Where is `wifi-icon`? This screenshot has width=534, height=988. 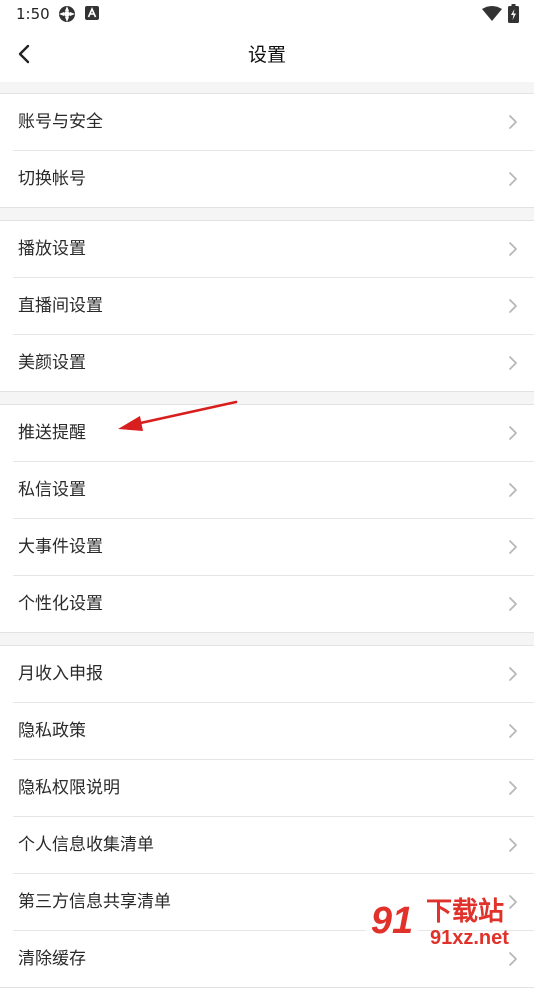 wifi-icon is located at coordinates (492, 16).